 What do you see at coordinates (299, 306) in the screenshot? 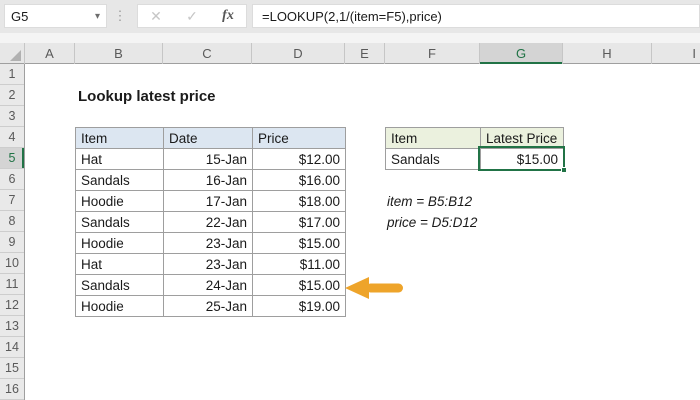
I see `cell: $19.00` at bounding box center [299, 306].